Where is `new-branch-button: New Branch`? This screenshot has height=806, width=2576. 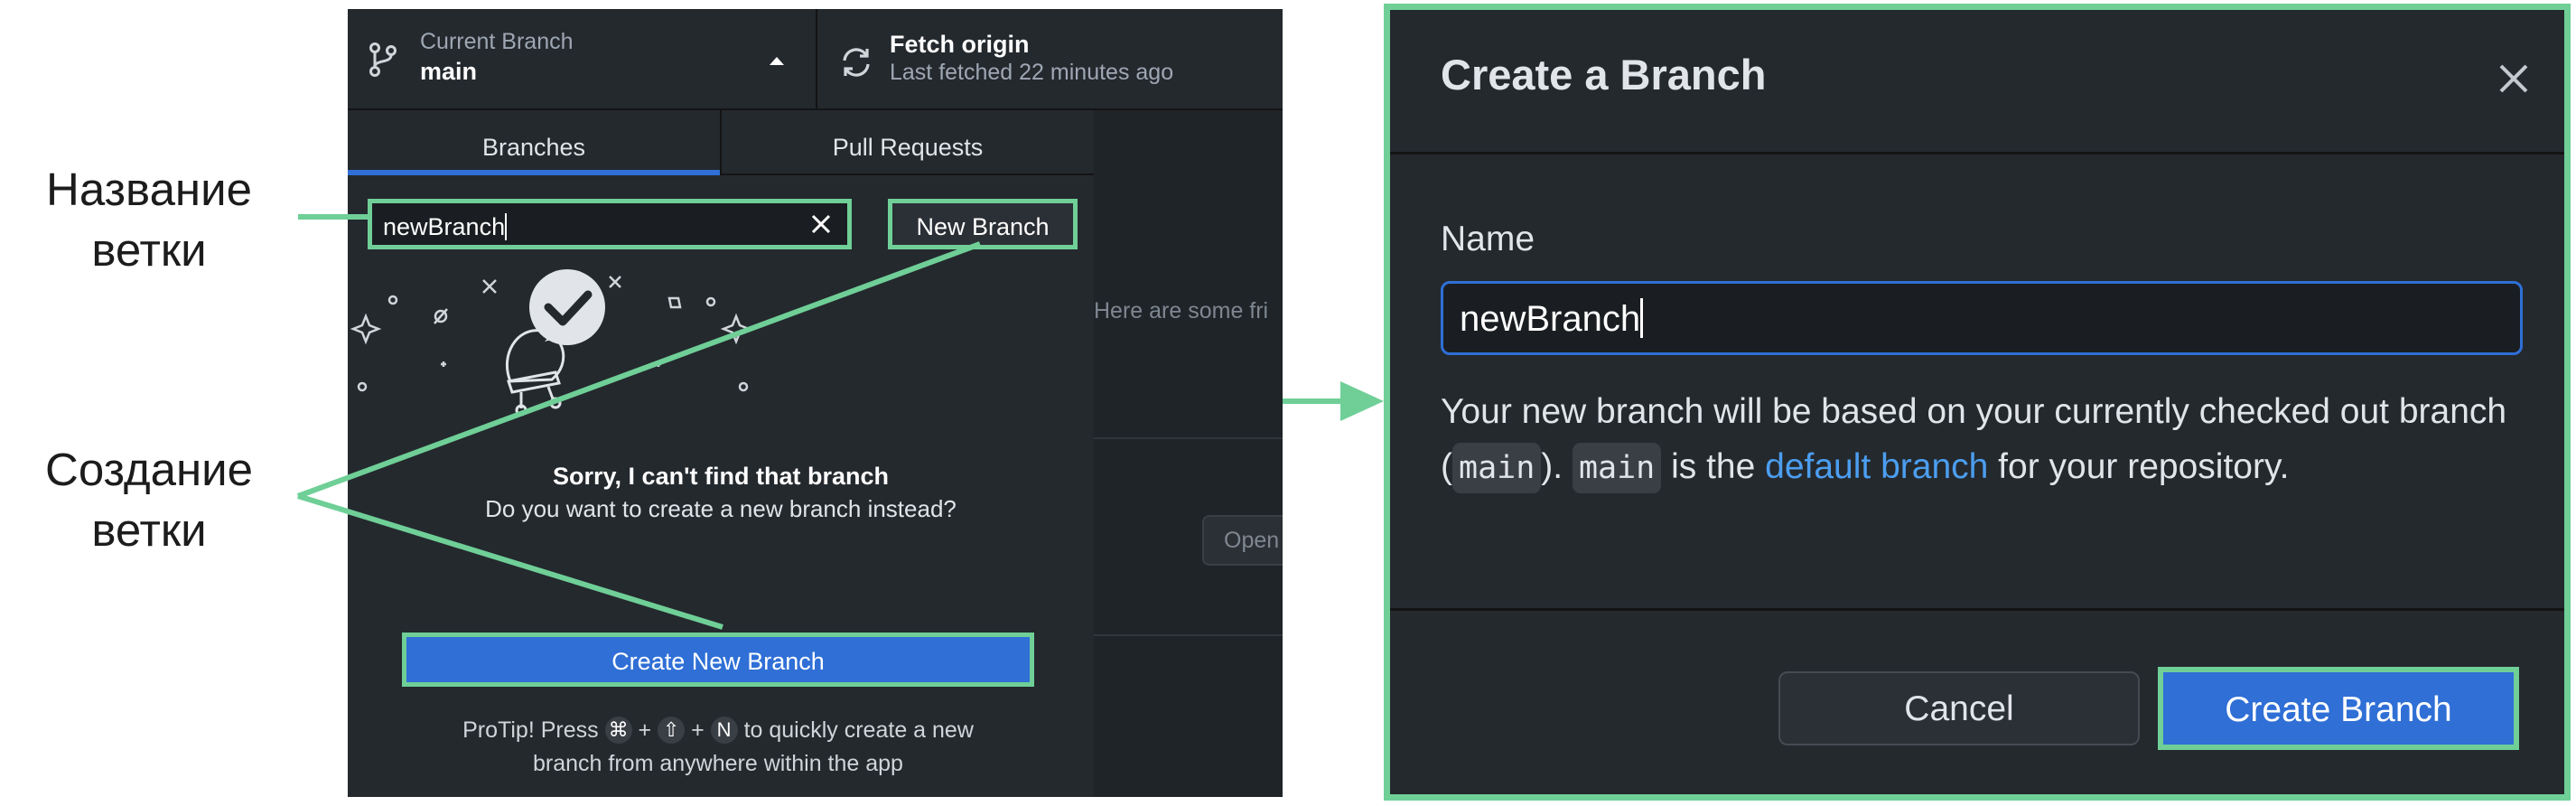 new-branch-button: New Branch is located at coordinates (983, 224).